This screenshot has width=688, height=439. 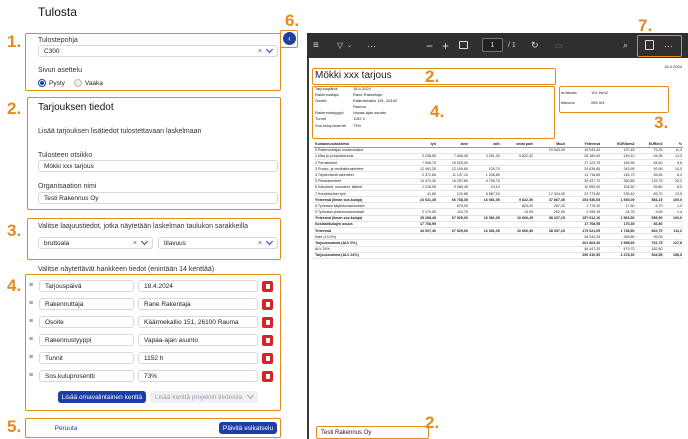 I want to click on field-value-input: 18.4.2024, so click(x=198, y=286).